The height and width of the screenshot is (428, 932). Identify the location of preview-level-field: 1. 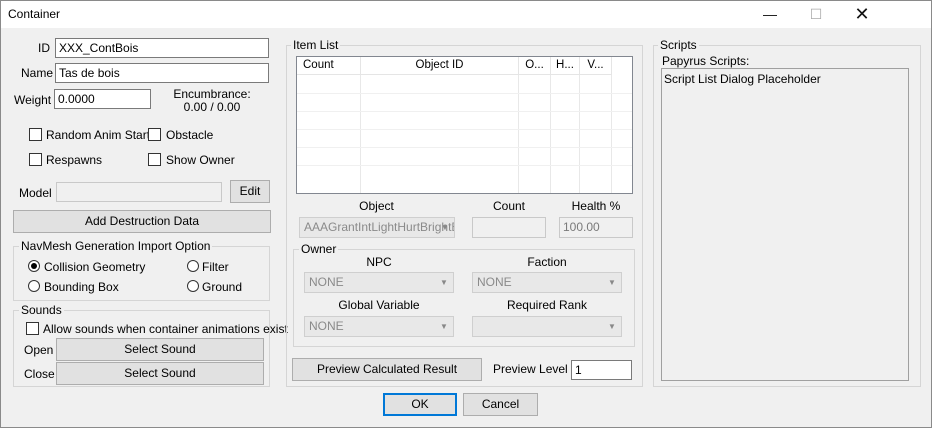
(601, 370).